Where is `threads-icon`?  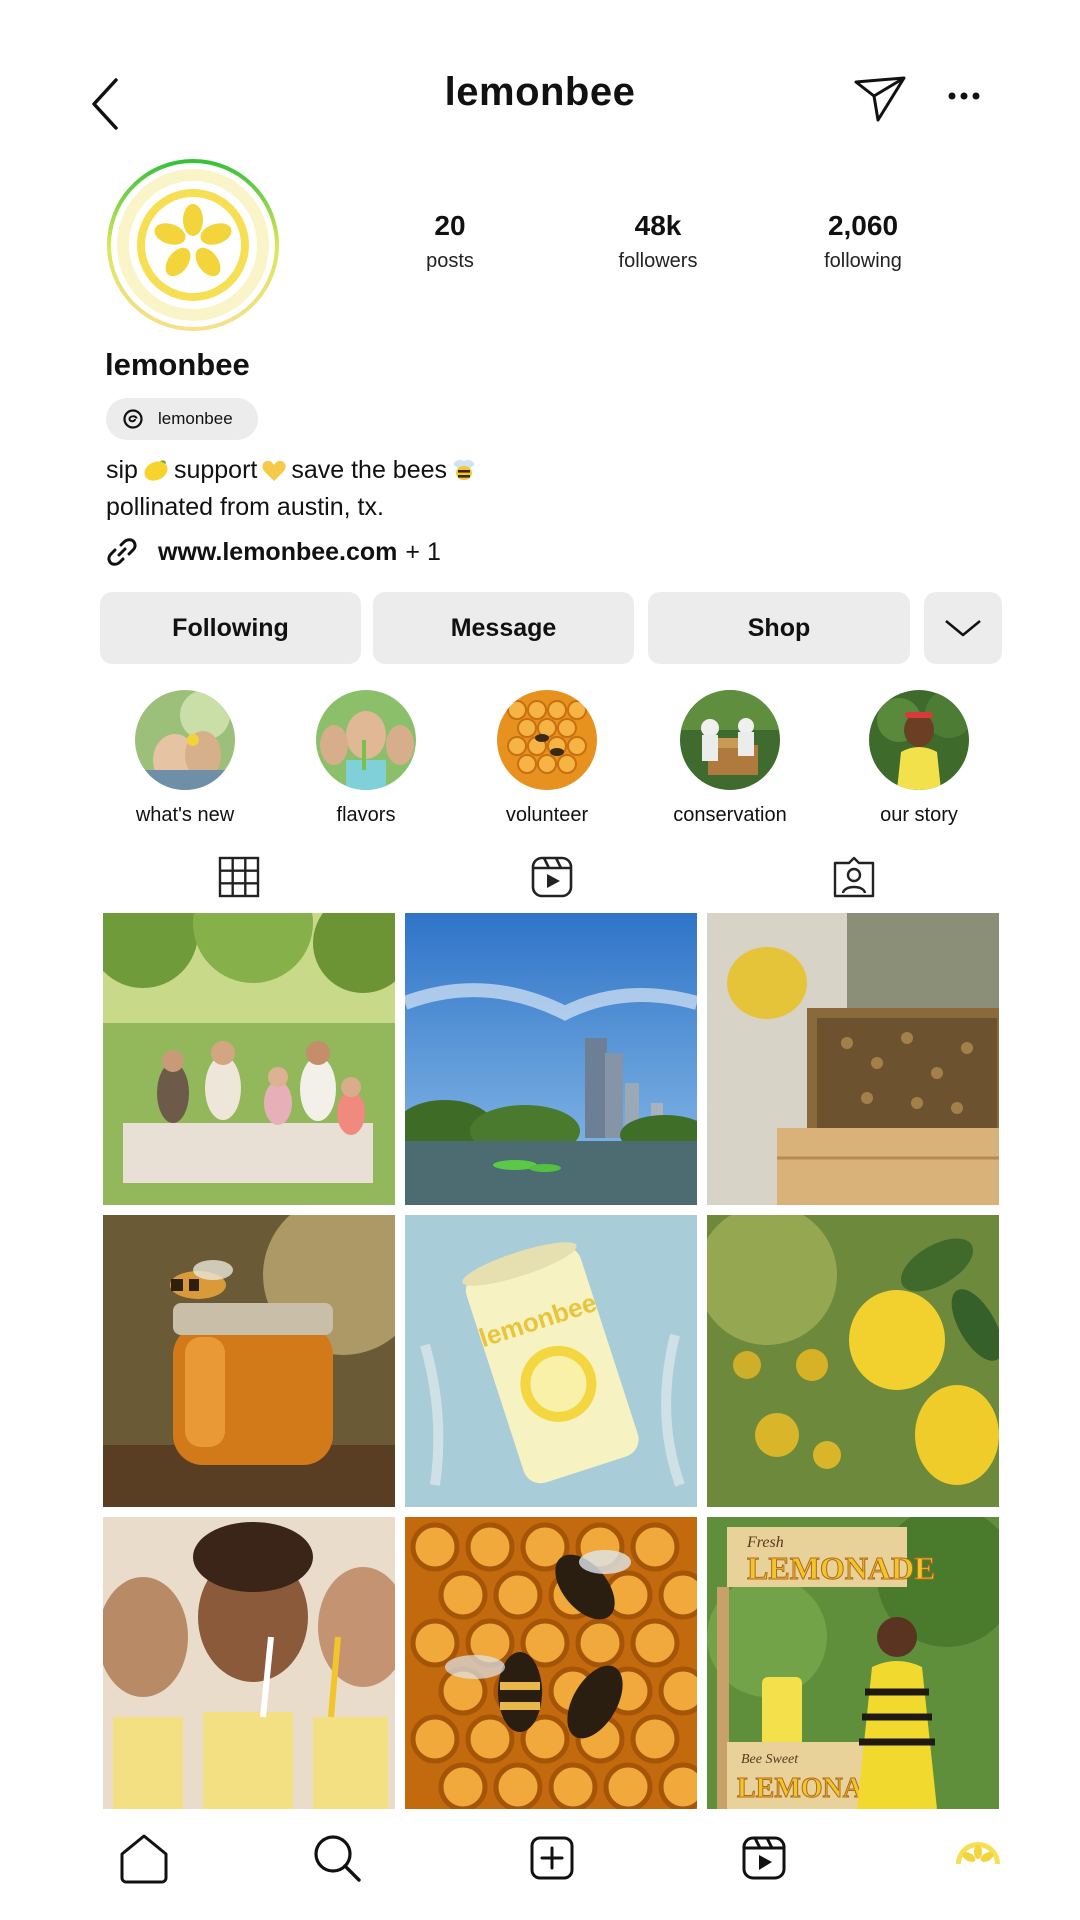 threads-icon is located at coordinates (133, 419).